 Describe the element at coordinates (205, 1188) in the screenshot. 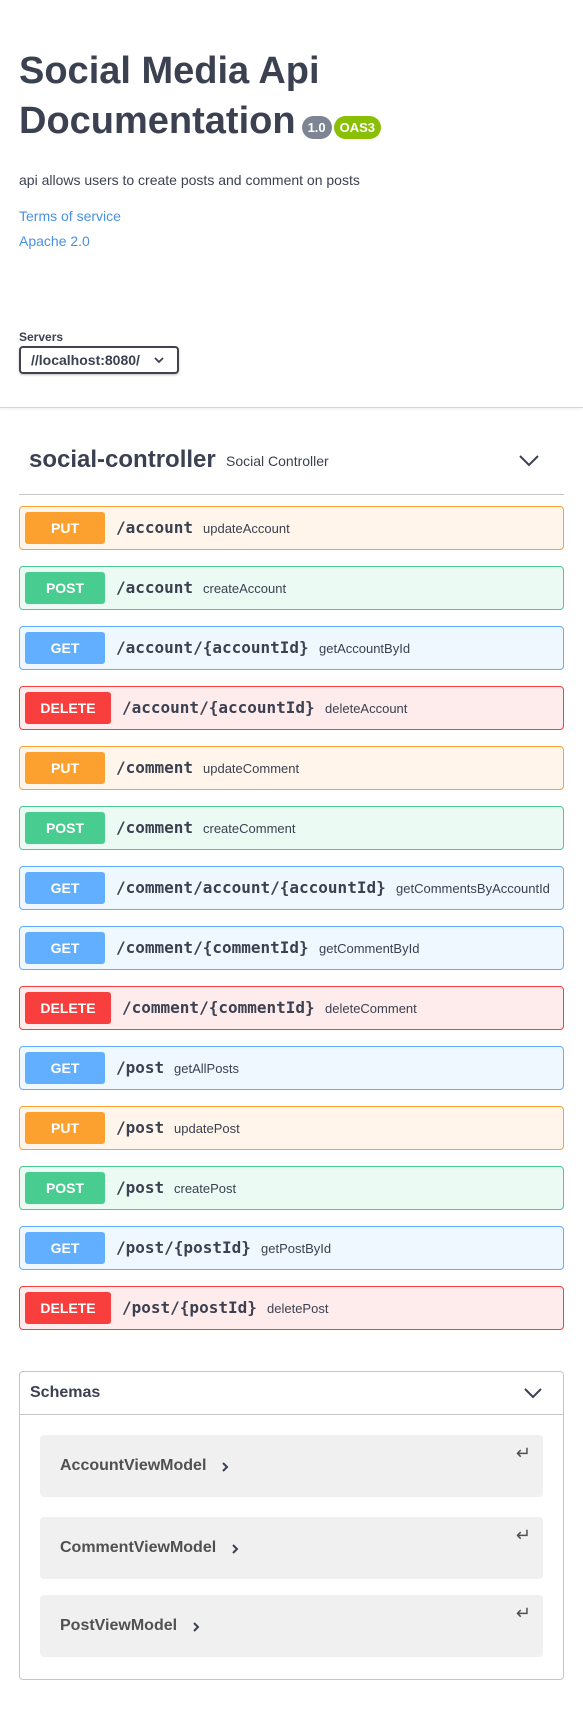

I see `operation-summary: createPost` at that location.